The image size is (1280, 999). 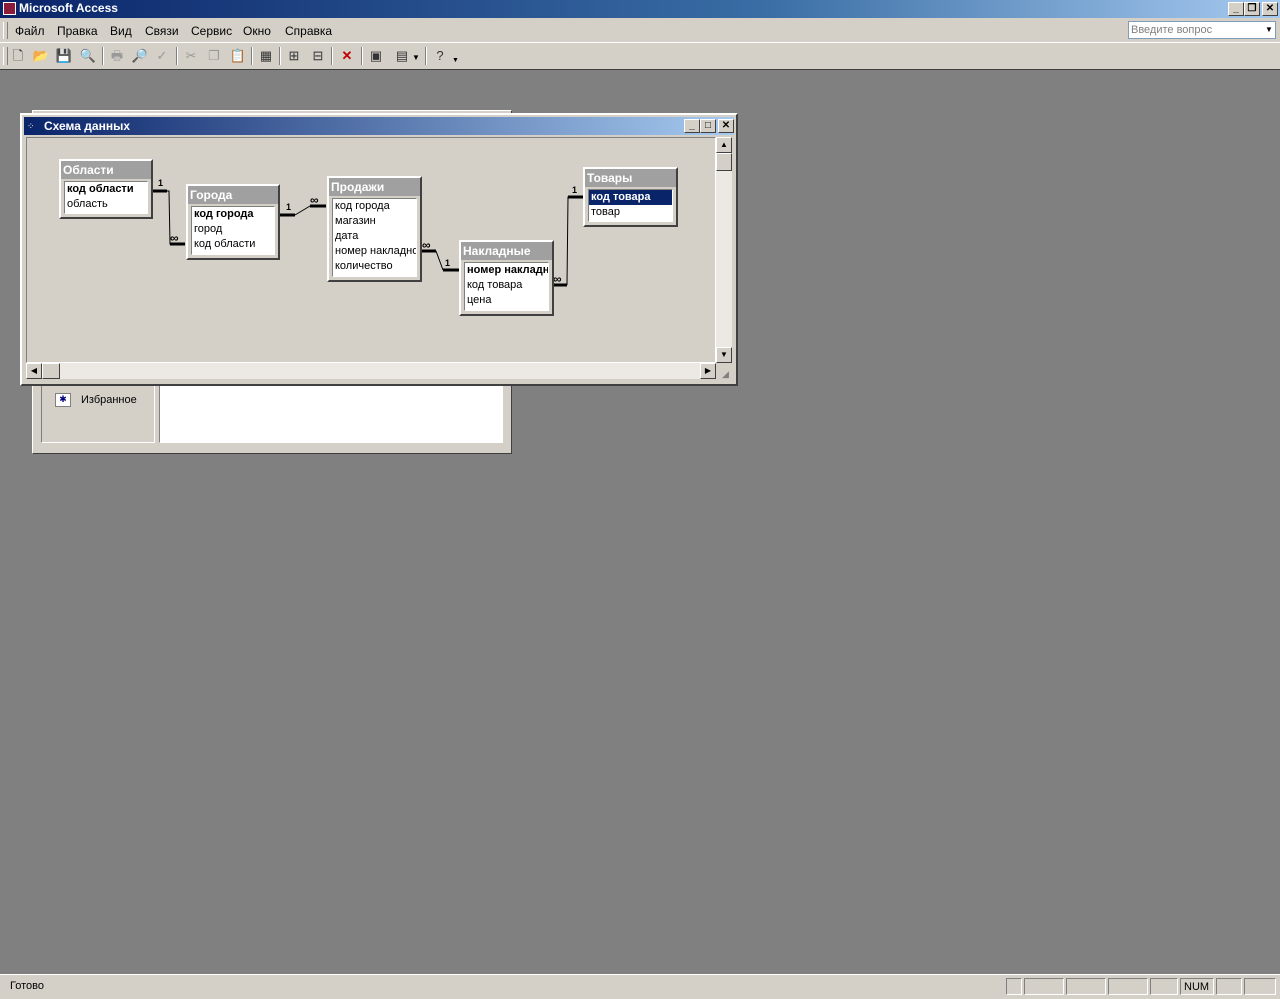 What do you see at coordinates (447, 263) in the screenshot?
I see `one-marker-3: 1` at bounding box center [447, 263].